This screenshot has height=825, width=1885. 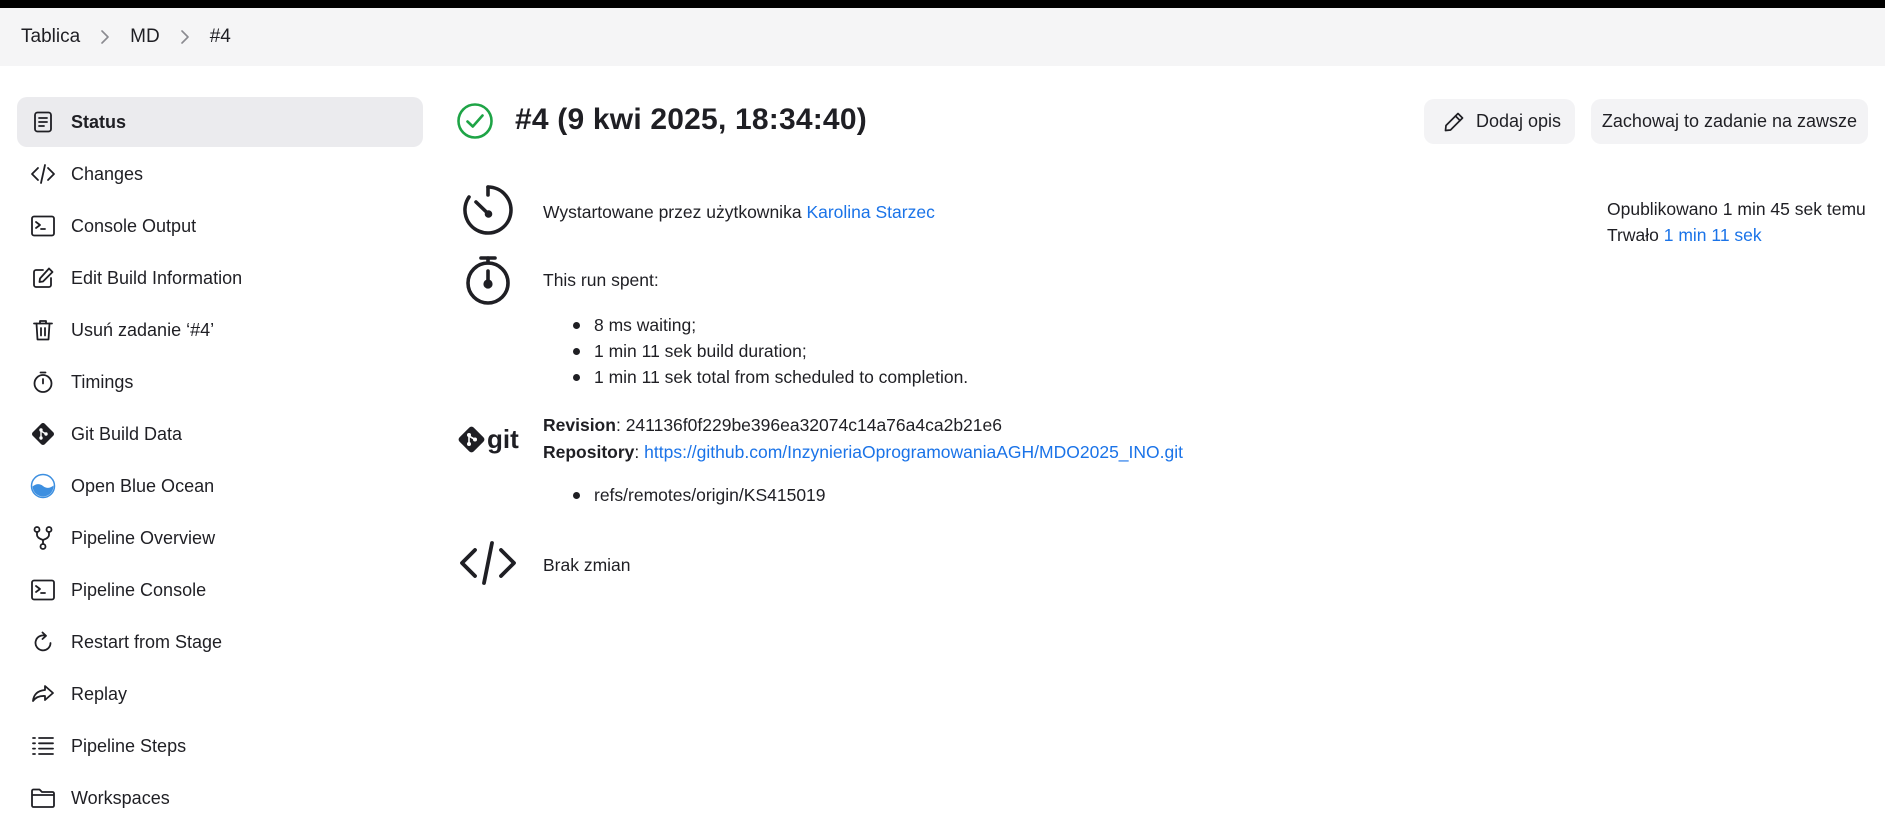 I want to click on replay-icon, so click(x=43, y=694).